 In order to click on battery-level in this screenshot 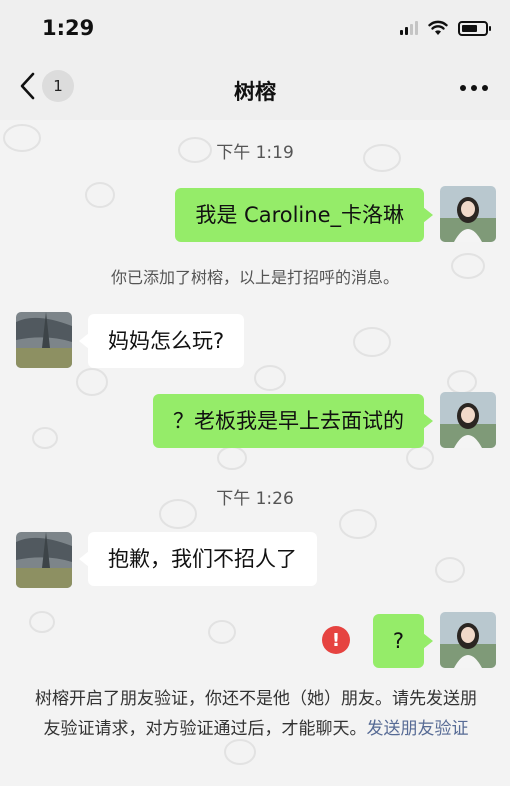, I will do `click(470, 28)`.